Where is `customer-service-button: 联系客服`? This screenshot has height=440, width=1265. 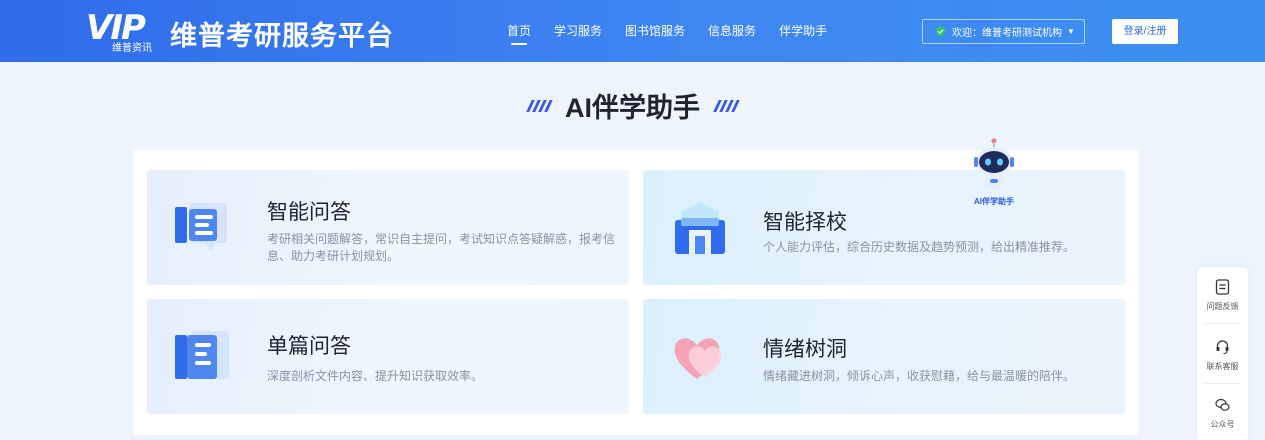
customer-service-button: 联系客服 is located at coordinates (1222, 355).